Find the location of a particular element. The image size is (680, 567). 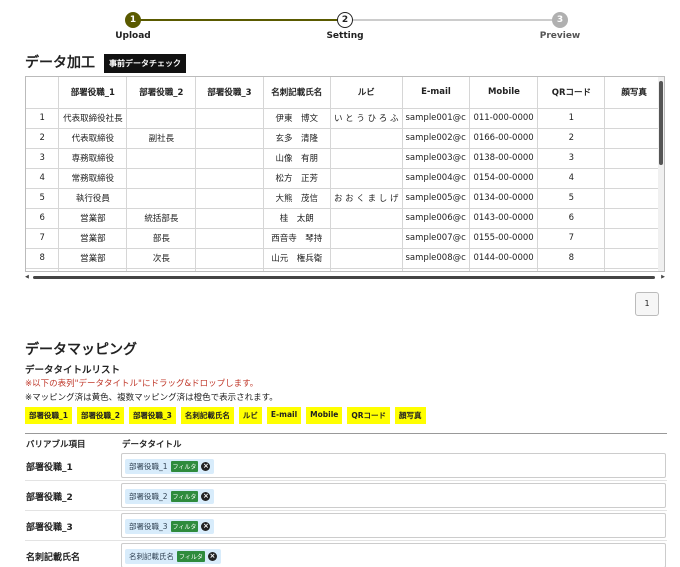

data-title-dropzone: 部署役職_2 フィルタ × is located at coordinates (393, 495).